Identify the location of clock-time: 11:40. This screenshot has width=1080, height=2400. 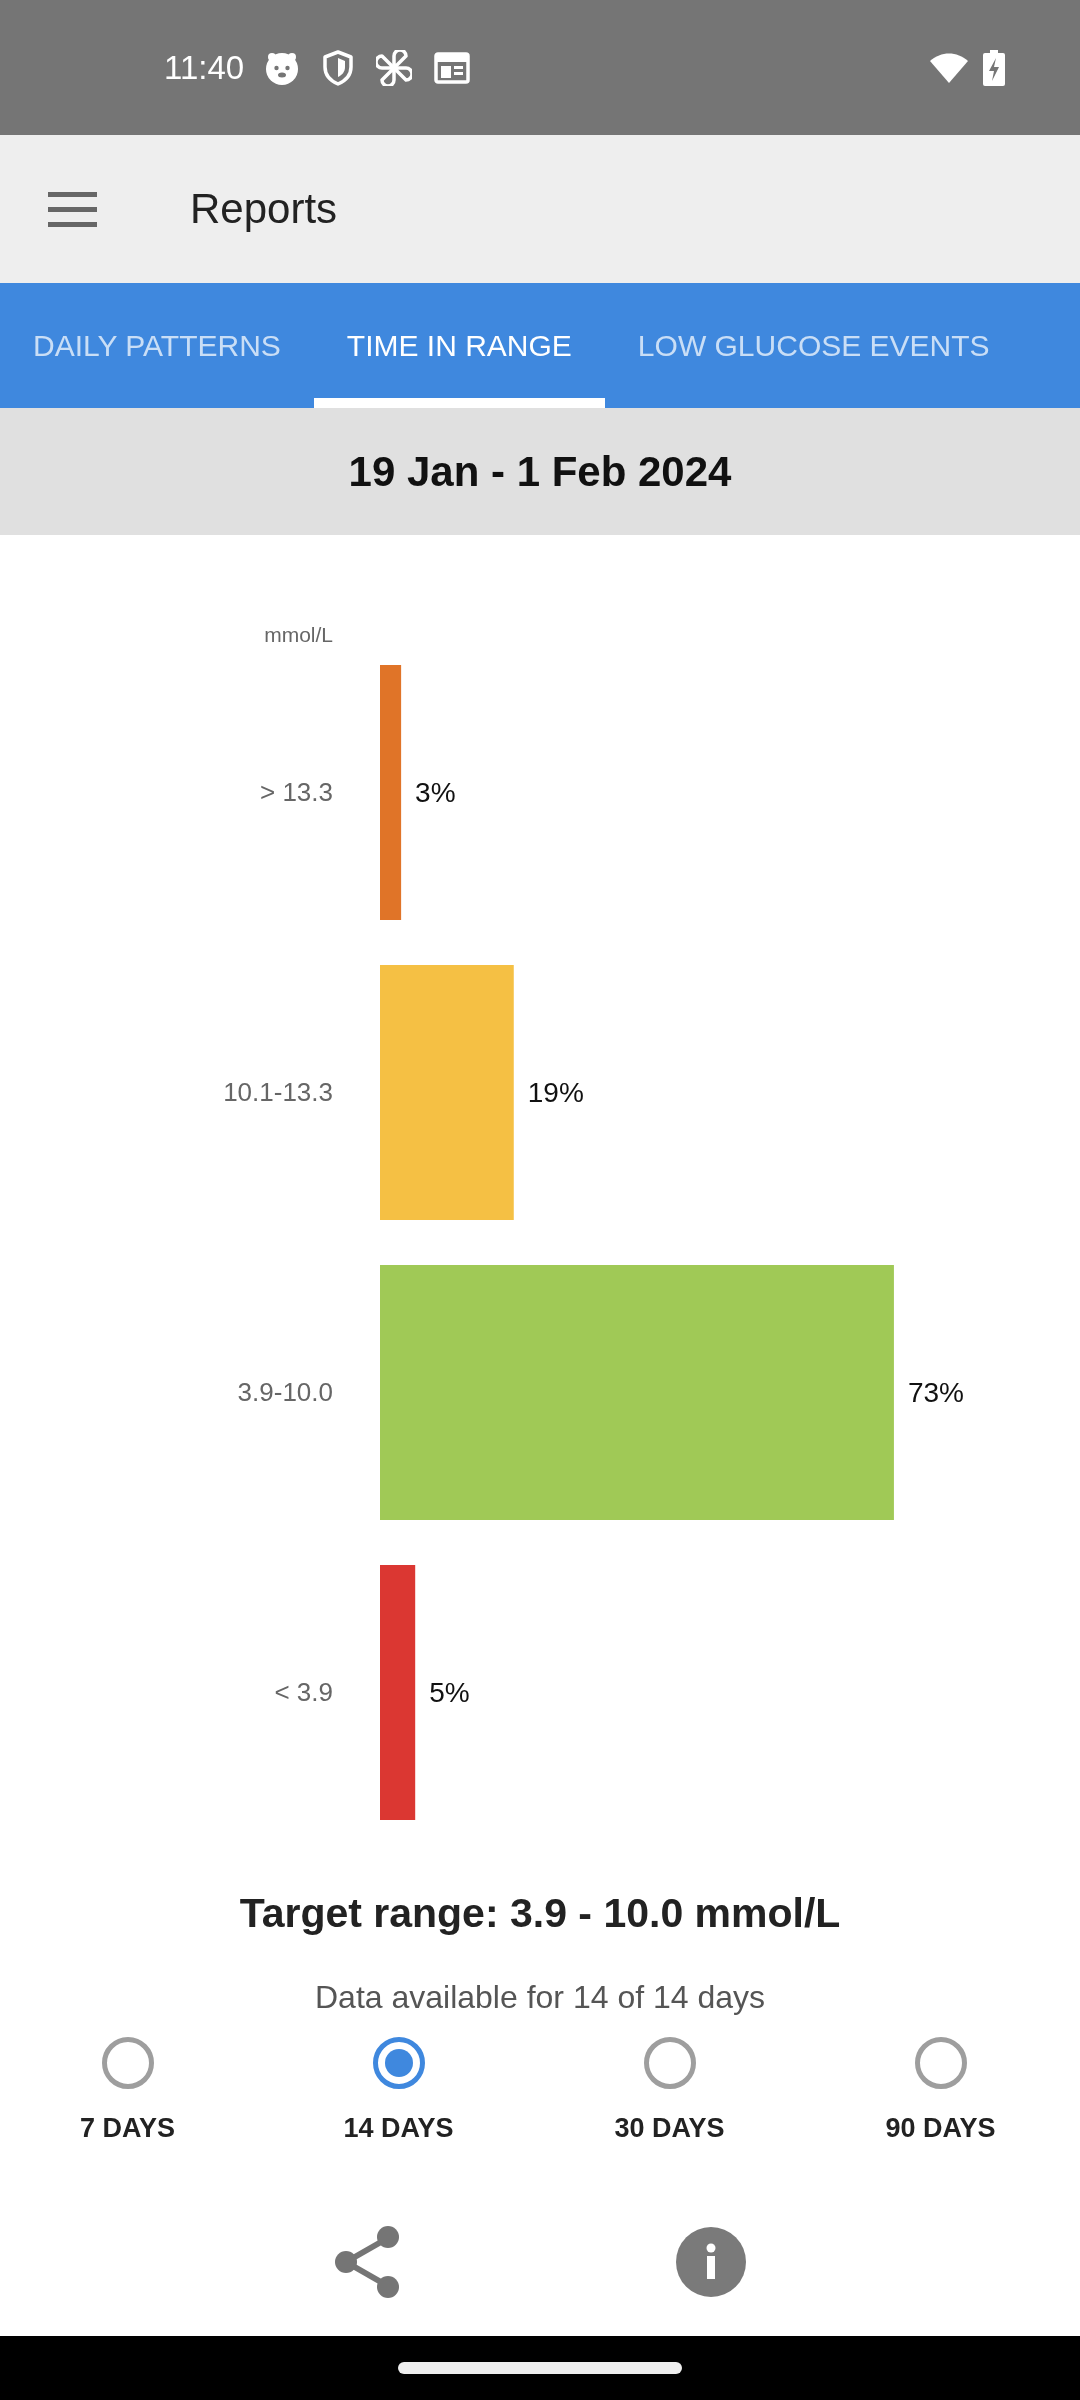
(204, 67).